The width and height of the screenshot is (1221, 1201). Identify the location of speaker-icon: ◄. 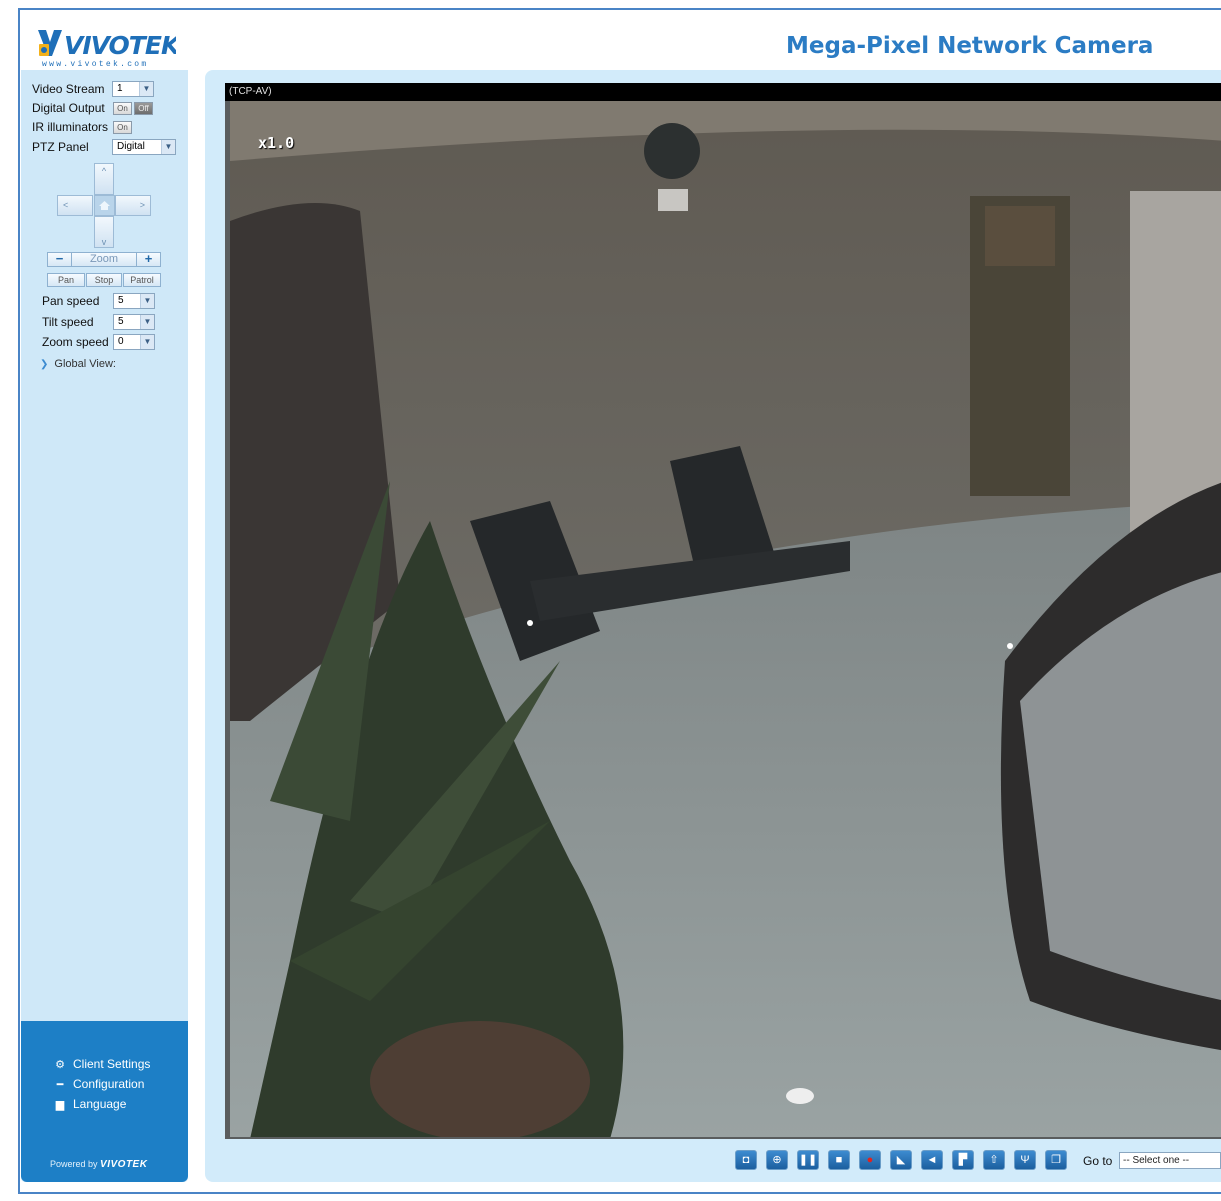
(932, 1160).